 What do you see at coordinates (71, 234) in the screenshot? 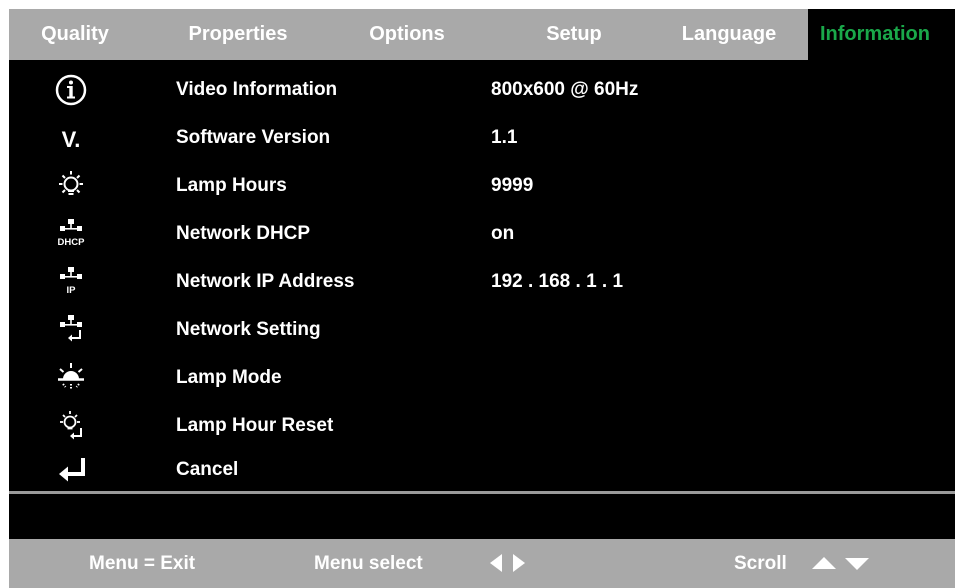
I see `network-dhcp-icon: DHCP` at bounding box center [71, 234].